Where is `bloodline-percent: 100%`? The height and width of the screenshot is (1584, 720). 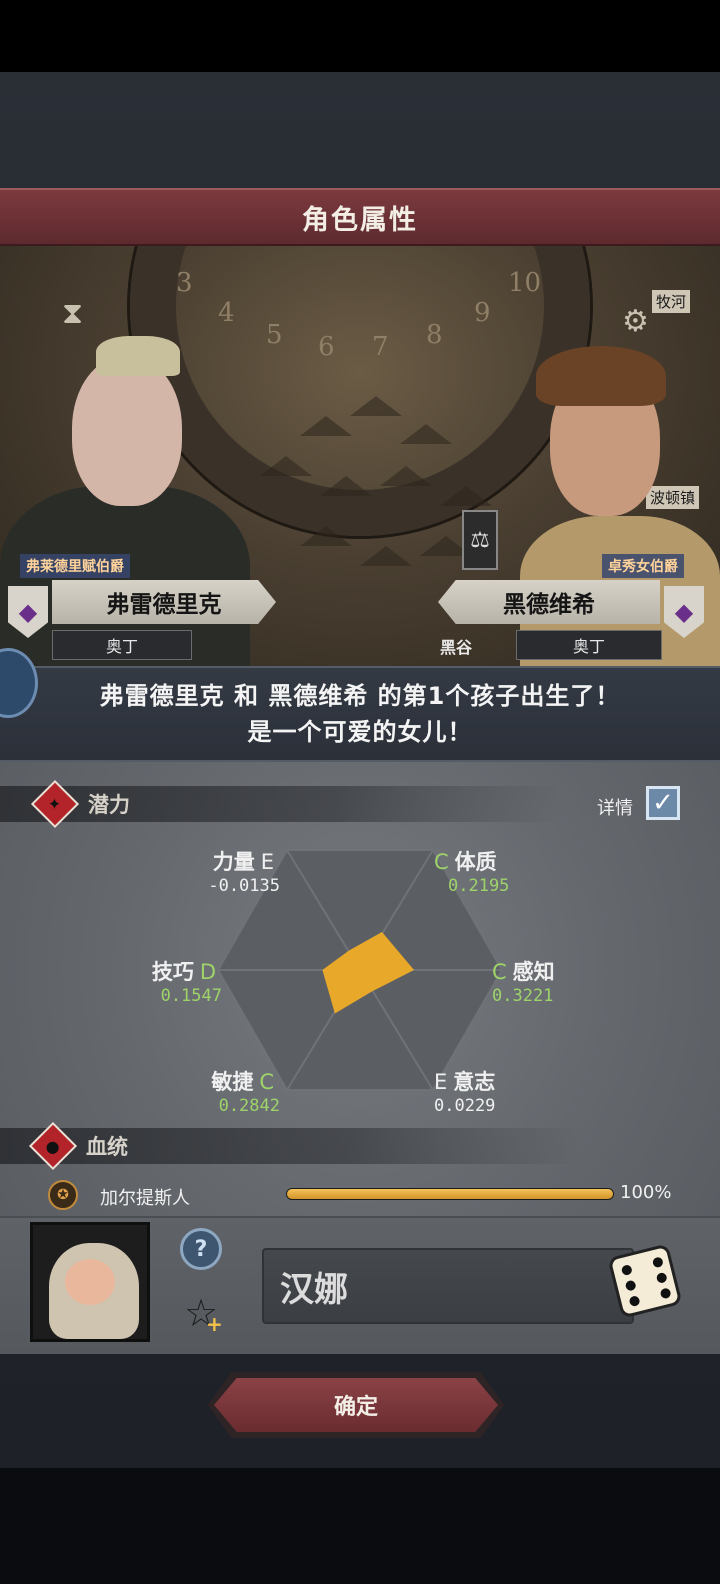
bloodline-percent: 100% is located at coordinates (646, 1192).